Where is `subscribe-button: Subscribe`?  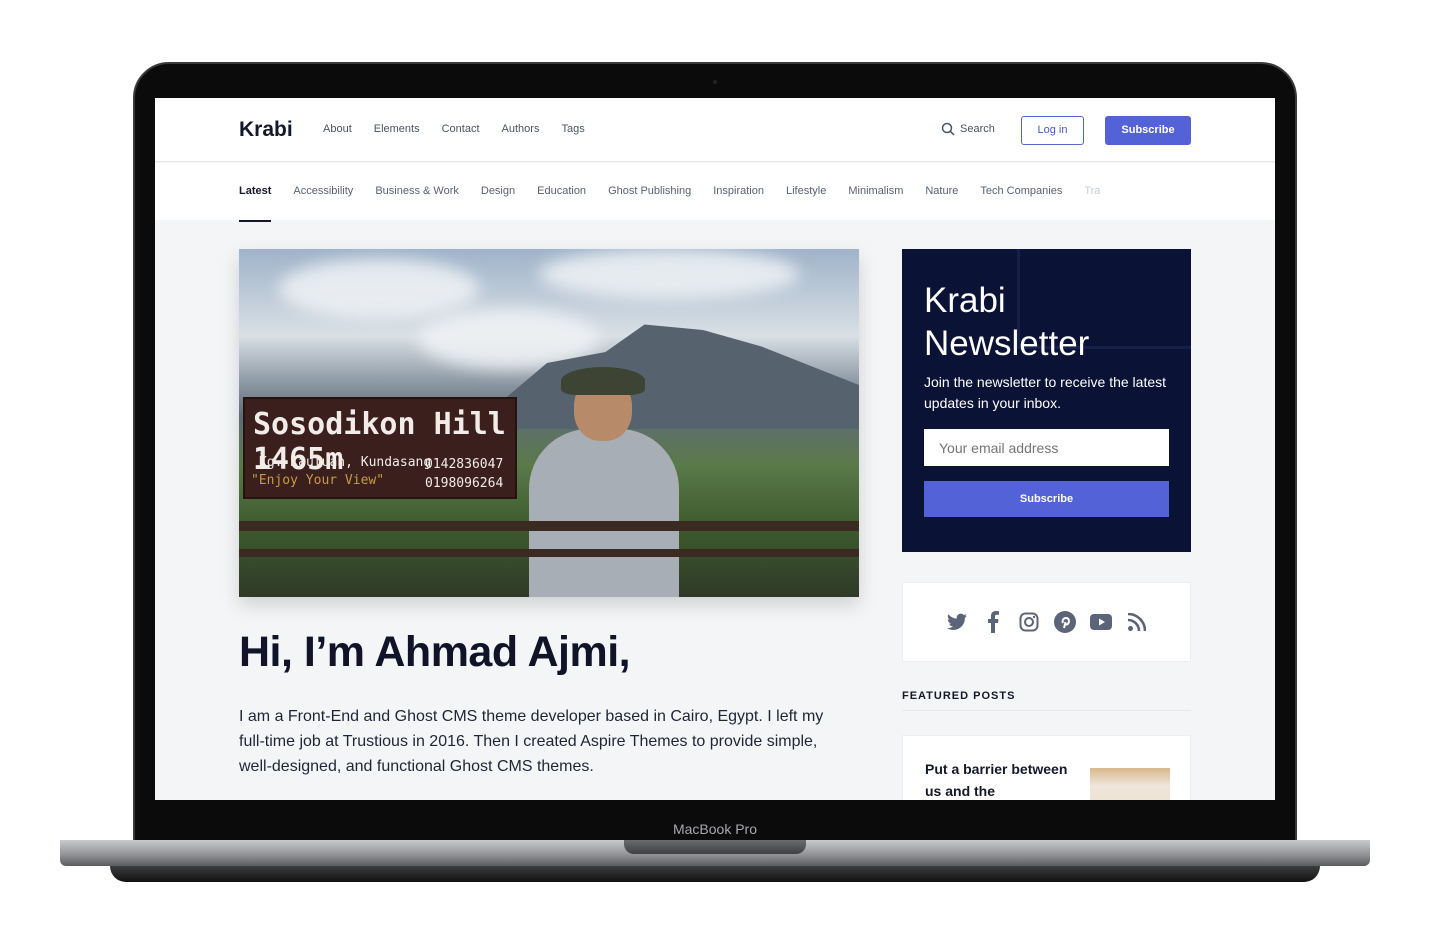 subscribe-button: Subscribe is located at coordinates (1148, 130).